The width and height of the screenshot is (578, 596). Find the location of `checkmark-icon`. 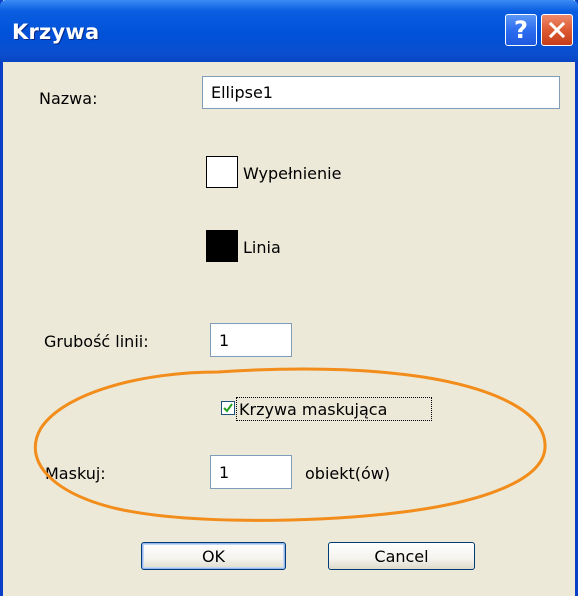

checkmark-icon is located at coordinates (228, 408).